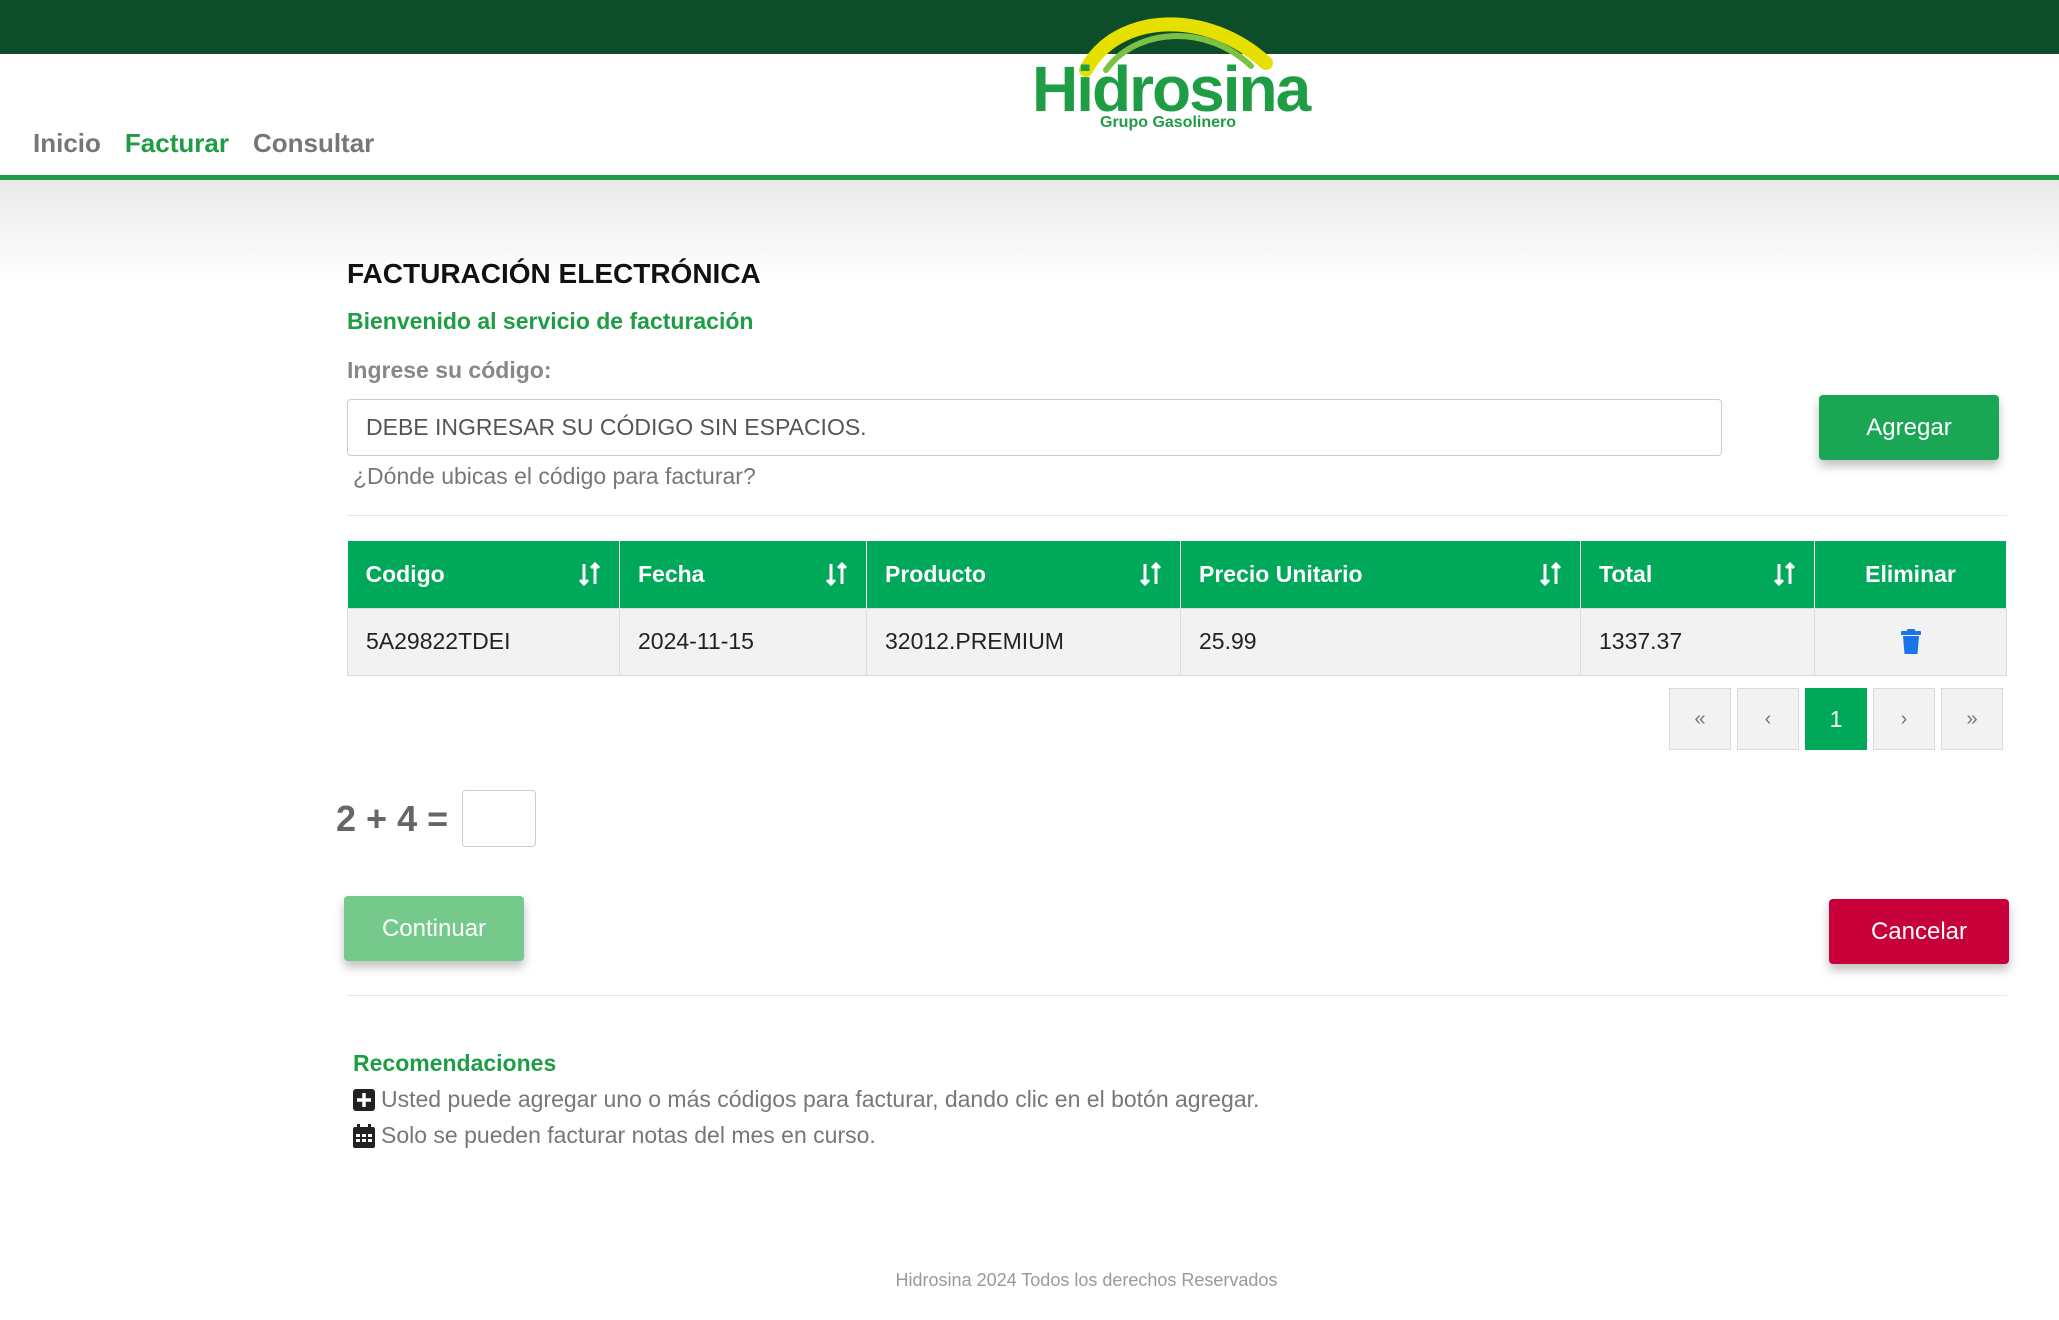  What do you see at coordinates (550, 321) in the screenshot?
I see `welcome-text: Bienvenido al servicio de facturación` at bounding box center [550, 321].